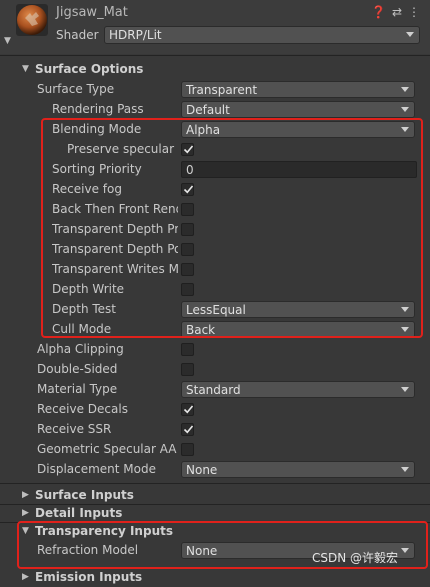  I want to click on help-icon: ❓, so click(378, 12).